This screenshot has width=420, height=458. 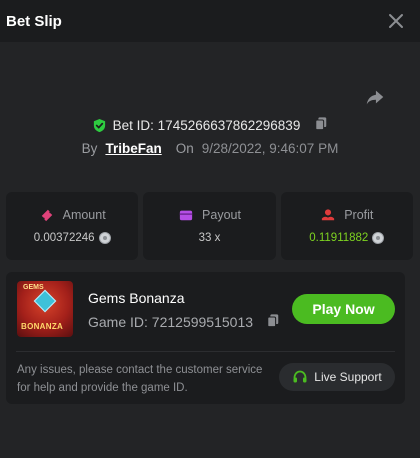 What do you see at coordinates (221, 215) in the screenshot?
I see `payout-label: Payout` at bounding box center [221, 215].